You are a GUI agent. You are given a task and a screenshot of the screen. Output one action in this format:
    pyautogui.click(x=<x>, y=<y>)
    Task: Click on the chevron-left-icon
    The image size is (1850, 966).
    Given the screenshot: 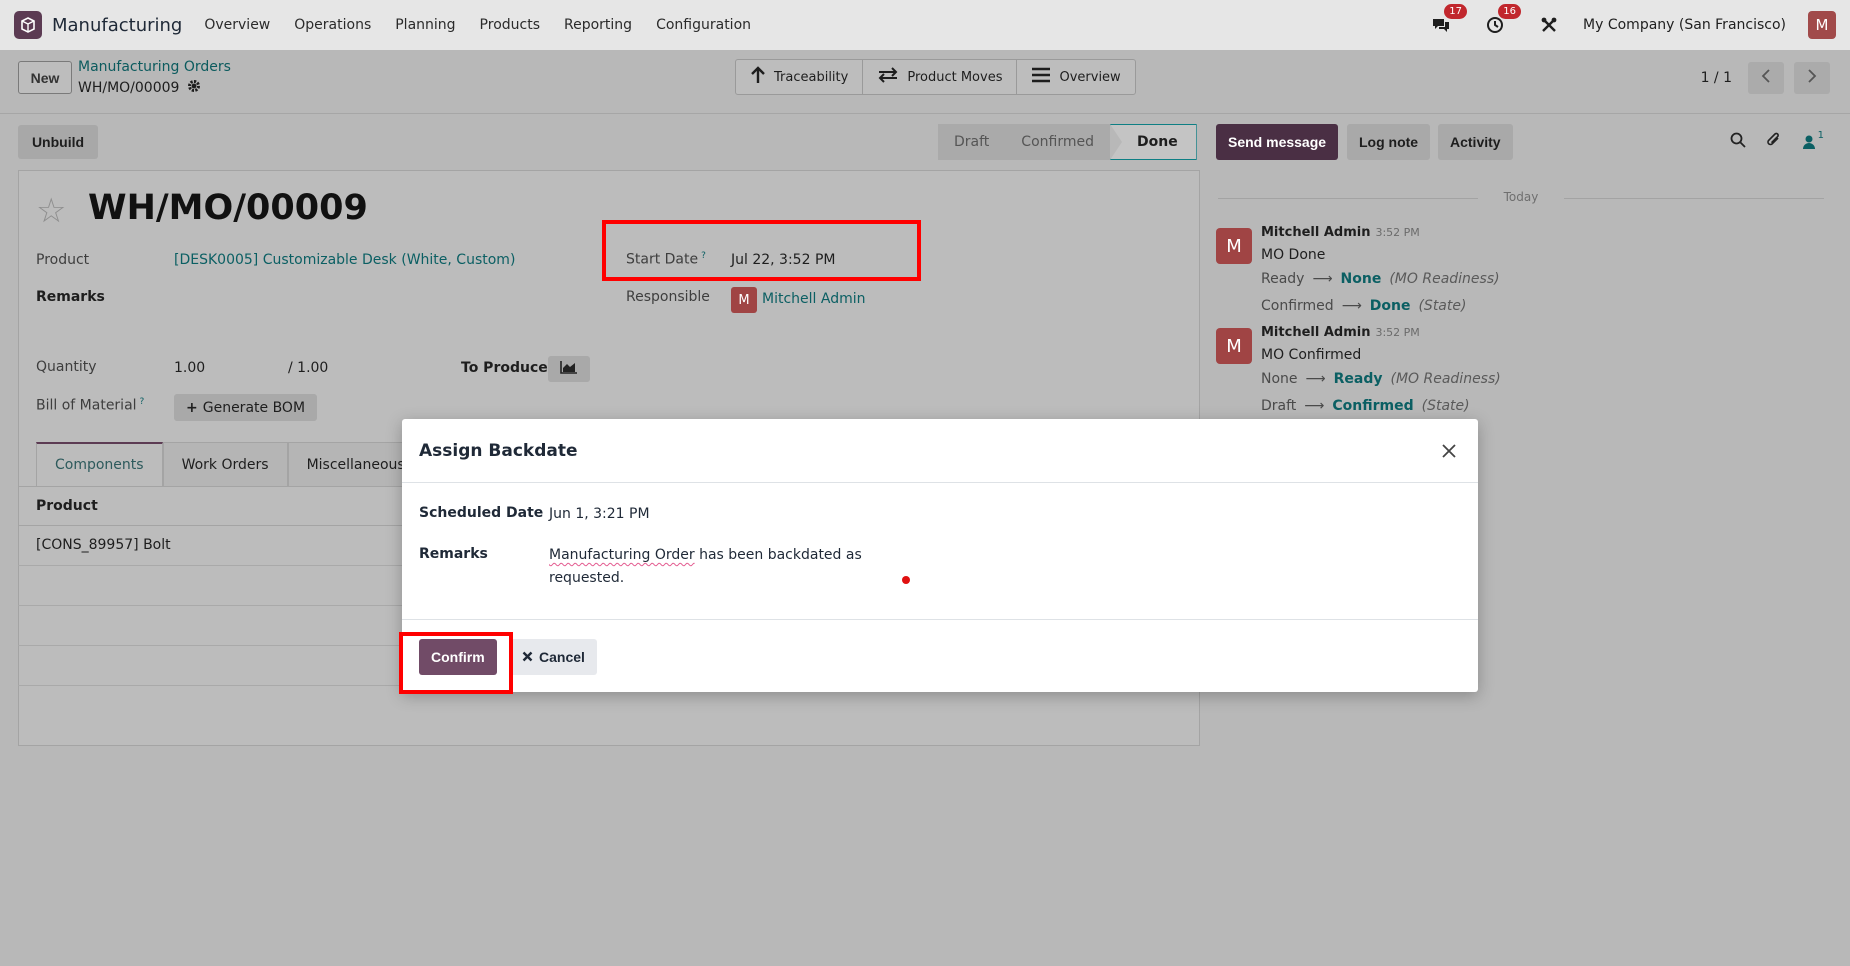 What is the action you would take?
    pyautogui.click(x=1766, y=78)
    